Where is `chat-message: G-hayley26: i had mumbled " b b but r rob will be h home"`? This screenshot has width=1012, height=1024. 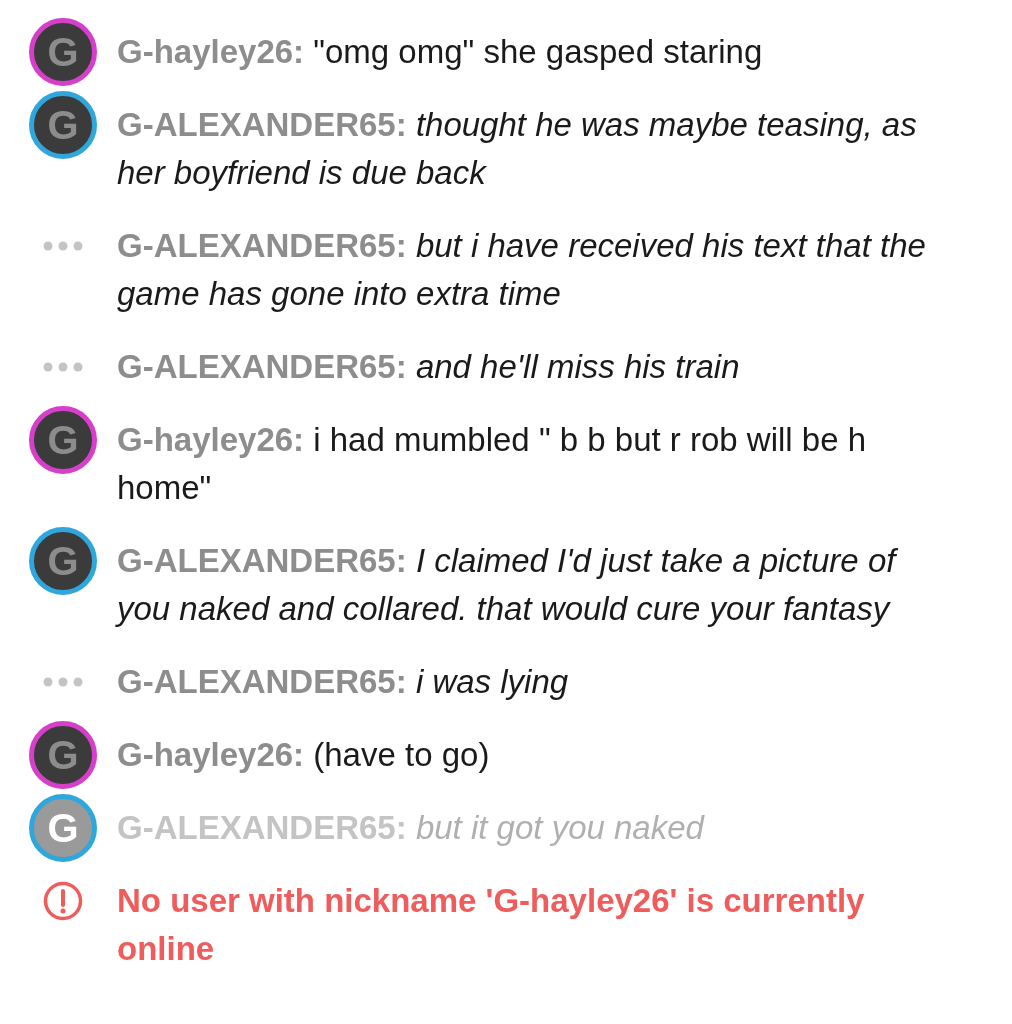
chat-message: G-hayley26: i had mumbled " b b but r rob will be h home" is located at coordinates (492, 464).